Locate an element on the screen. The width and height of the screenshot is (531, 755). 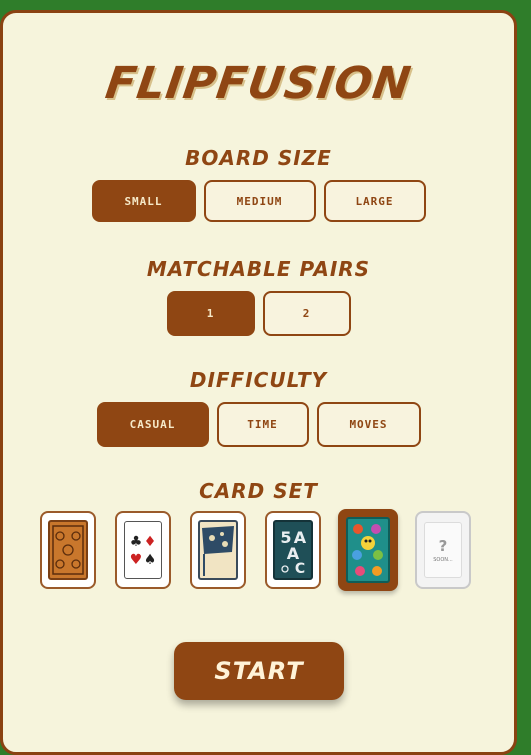
card-set-world-map is located at coordinates (218, 550).